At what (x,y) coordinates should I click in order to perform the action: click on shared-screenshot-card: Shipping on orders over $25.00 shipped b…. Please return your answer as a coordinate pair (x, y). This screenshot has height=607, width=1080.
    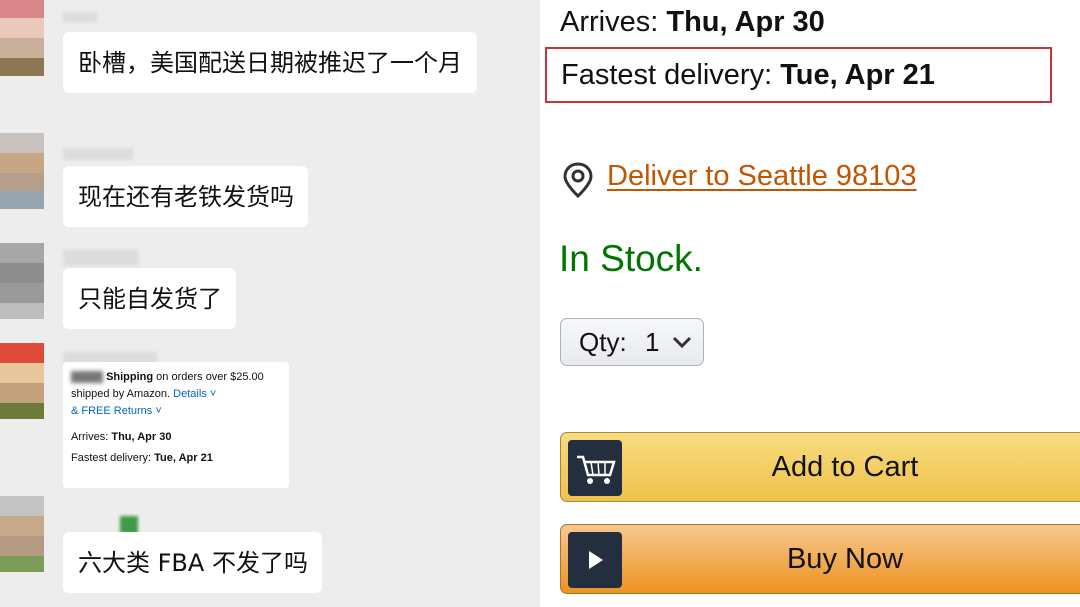
    Looking at the image, I should click on (176, 425).